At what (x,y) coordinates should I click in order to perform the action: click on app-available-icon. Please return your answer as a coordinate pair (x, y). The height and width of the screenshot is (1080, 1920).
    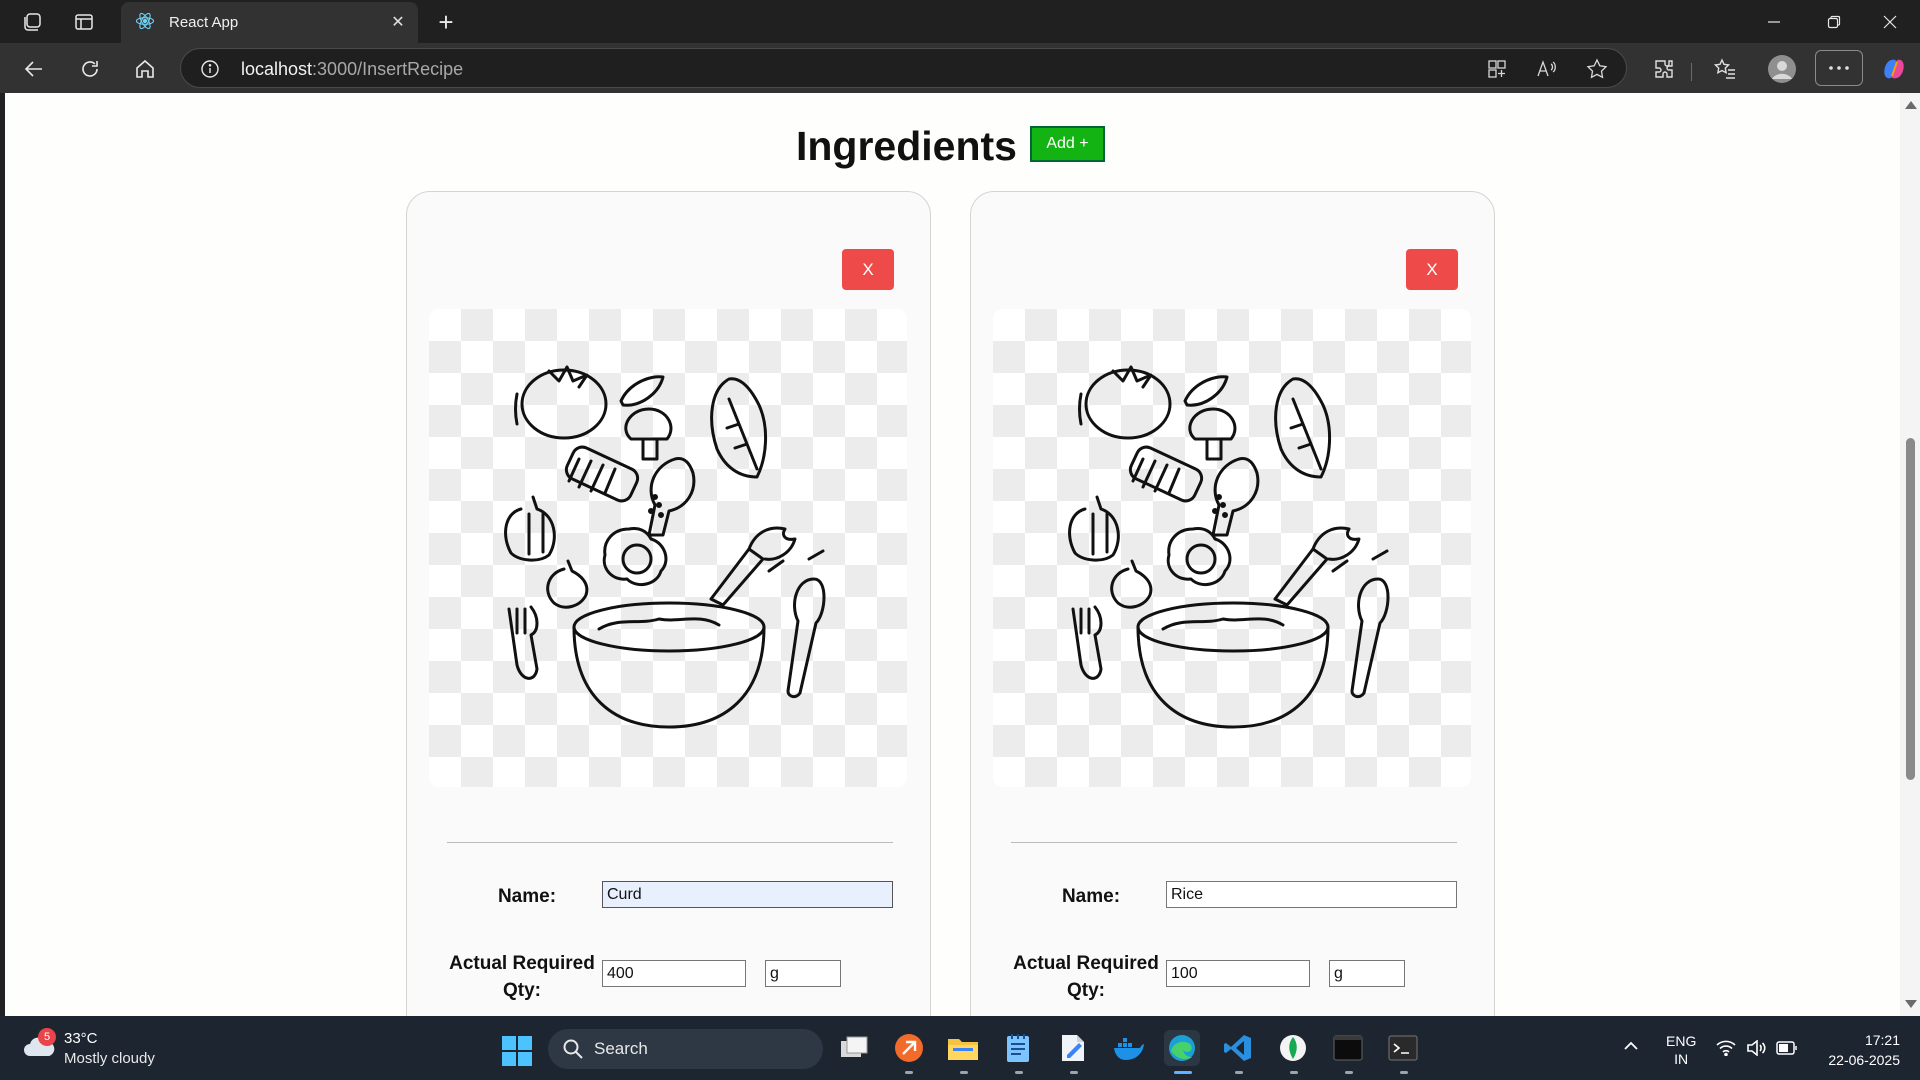
    Looking at the image, I should click on (1497, 69).